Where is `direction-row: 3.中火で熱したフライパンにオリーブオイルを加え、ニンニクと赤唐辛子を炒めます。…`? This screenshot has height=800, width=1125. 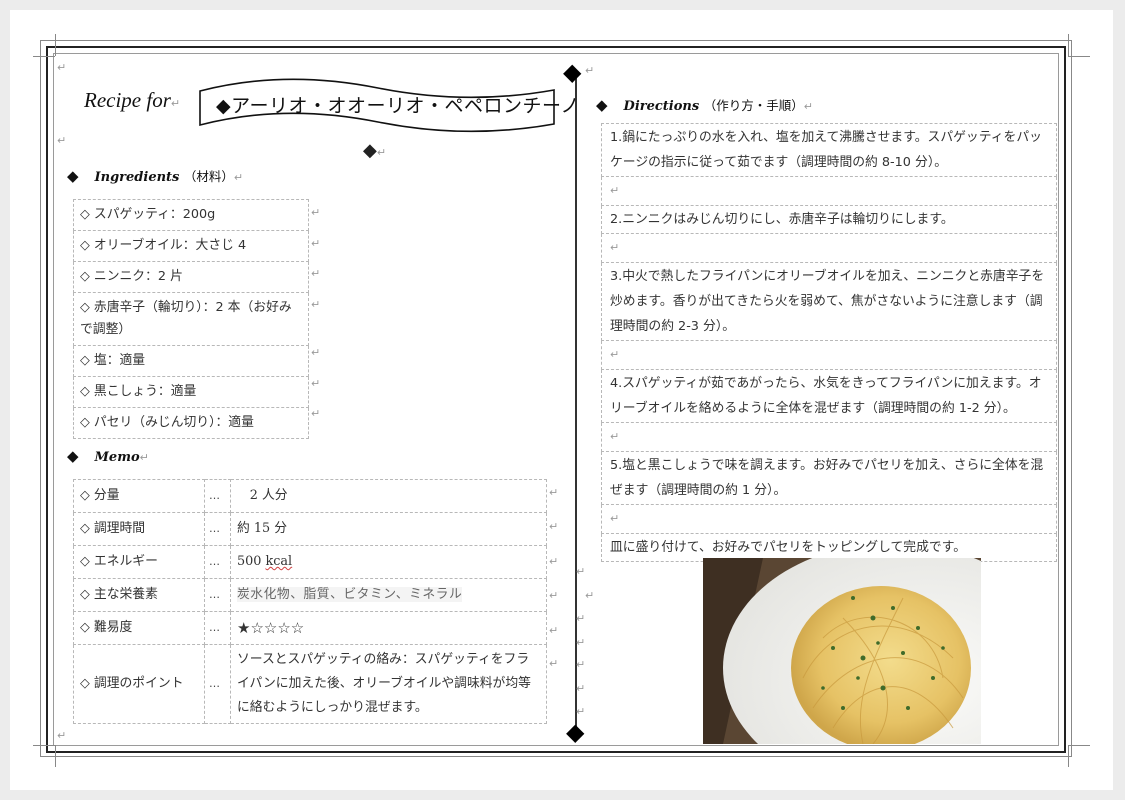 direction-row: 3.中火で熱したフライパンにオリーブオイルを加え、ニンニクと赤唐辛子を炒めます。… is located at coordinates (829, 301).